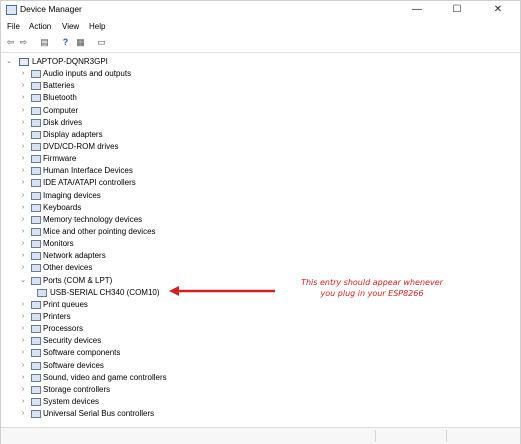 This screenshot has height=444, width=521. Describe the element at coordinates (60, 98) in the screenshot. I see `tree-item-label: Bluetooth` at that location.